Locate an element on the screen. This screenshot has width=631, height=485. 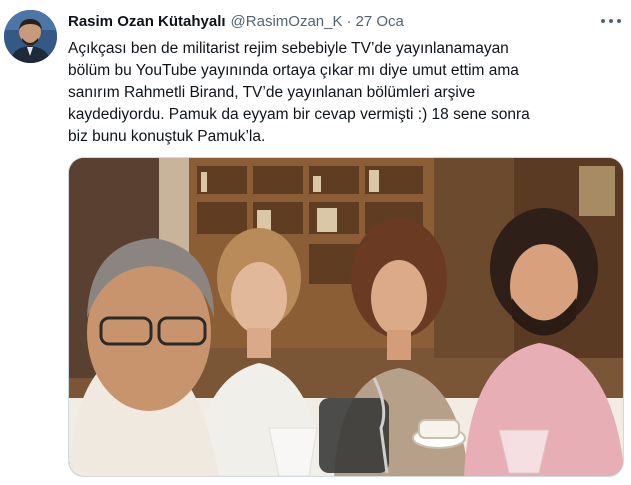
author-avatar is located at coordinates (30, 36).